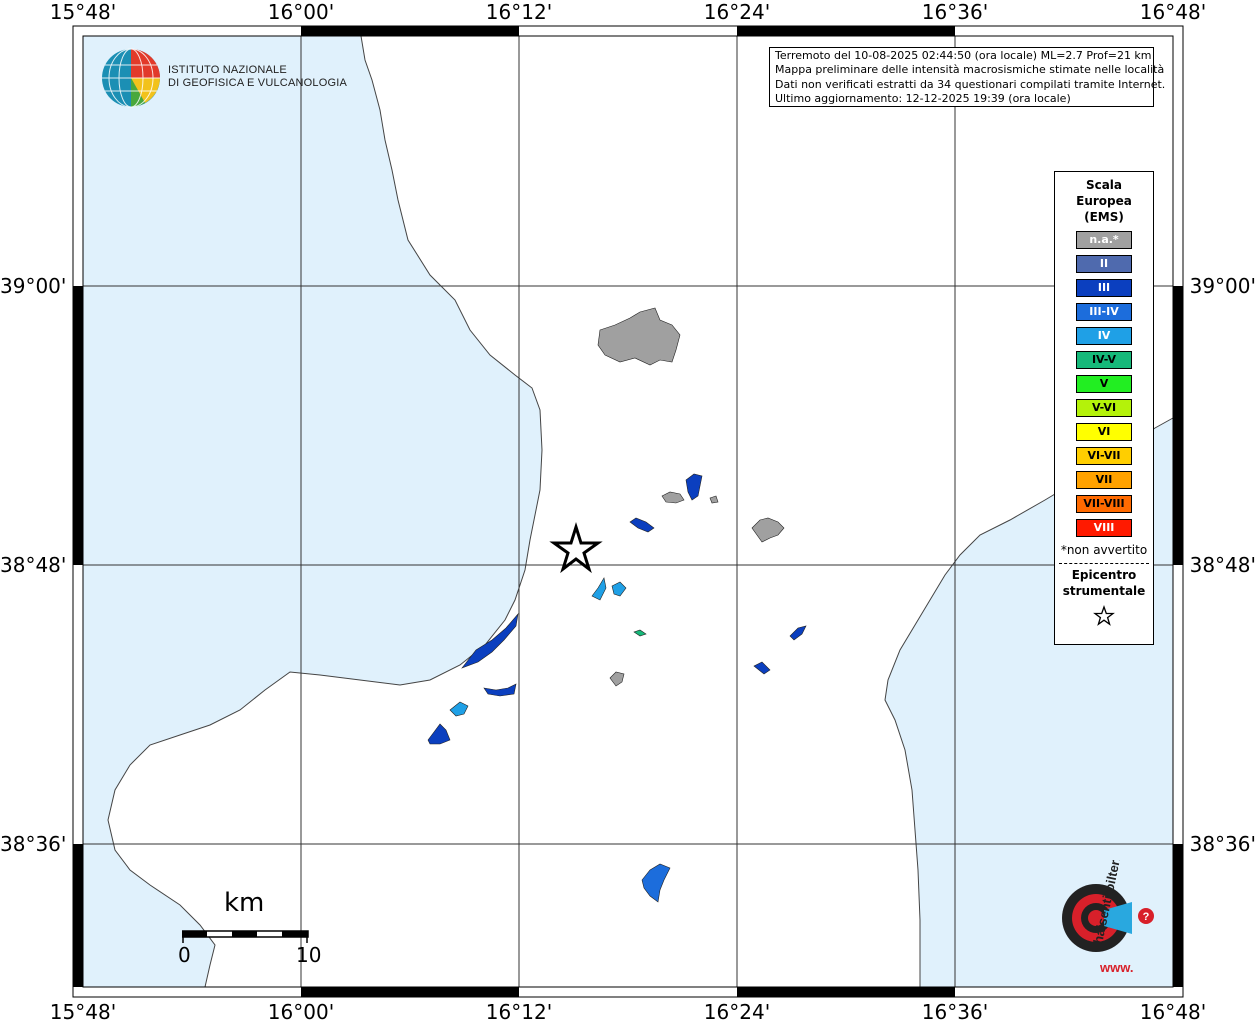 The width and height of the screenshot is (1256, 1024). What do you see at coordinates (184, 955) in the screenshot?
I see `scale-min-label: 0` at bounding box center [184, 955].